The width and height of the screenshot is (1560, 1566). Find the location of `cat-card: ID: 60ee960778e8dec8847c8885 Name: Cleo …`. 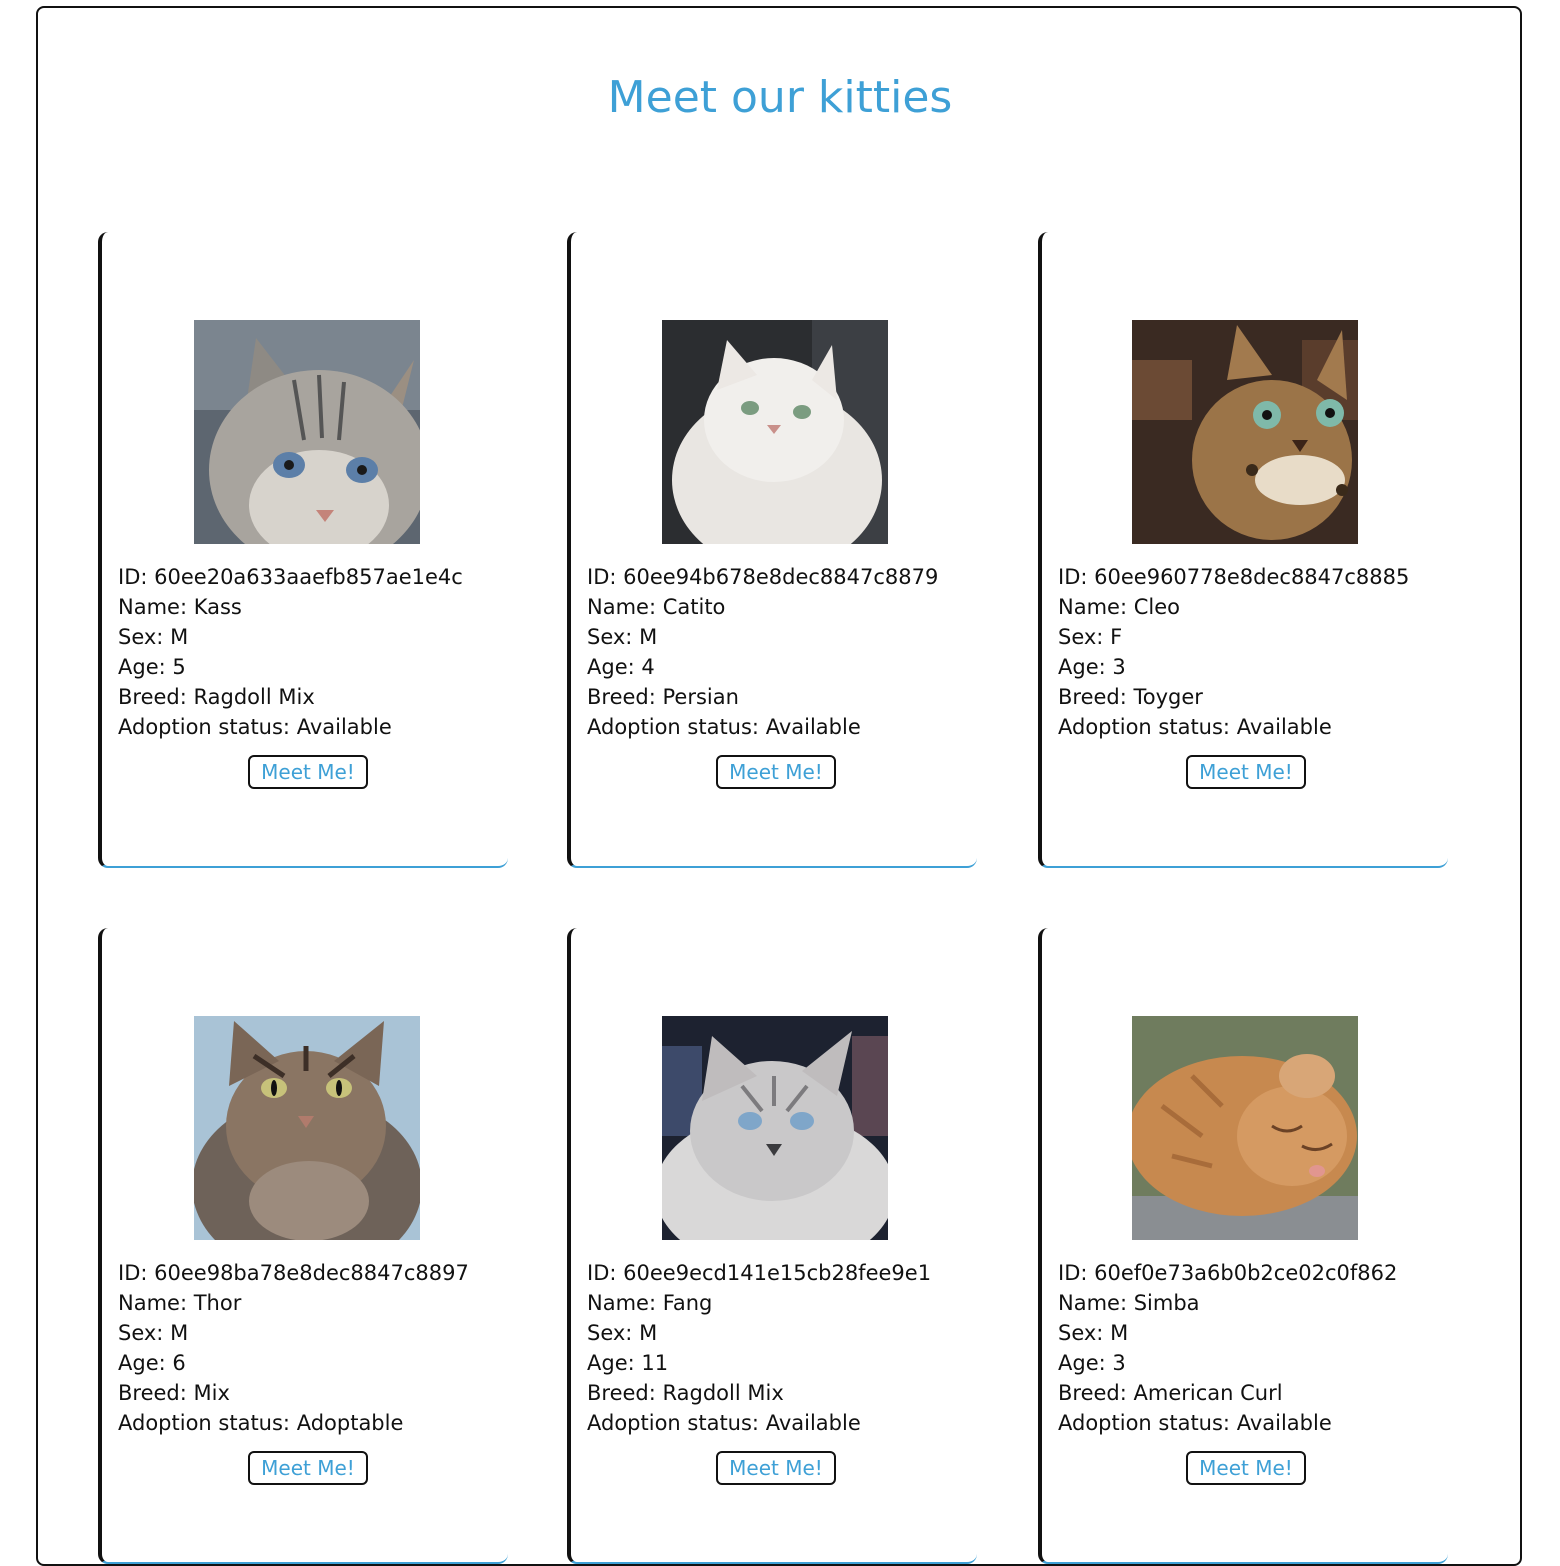

cat-card: ID: 60ee960778e8dec8847c8885 Name: Cleo … is located at coordinates (1243, 550).